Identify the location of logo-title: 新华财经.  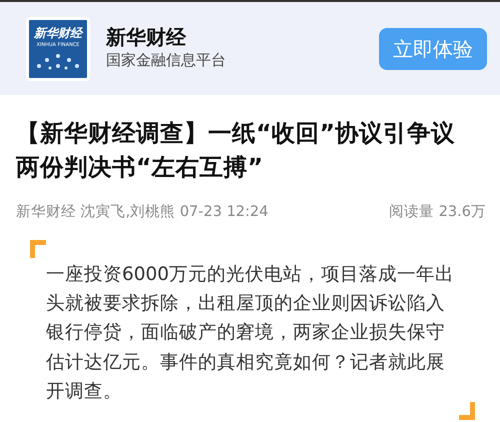
(58, 33).